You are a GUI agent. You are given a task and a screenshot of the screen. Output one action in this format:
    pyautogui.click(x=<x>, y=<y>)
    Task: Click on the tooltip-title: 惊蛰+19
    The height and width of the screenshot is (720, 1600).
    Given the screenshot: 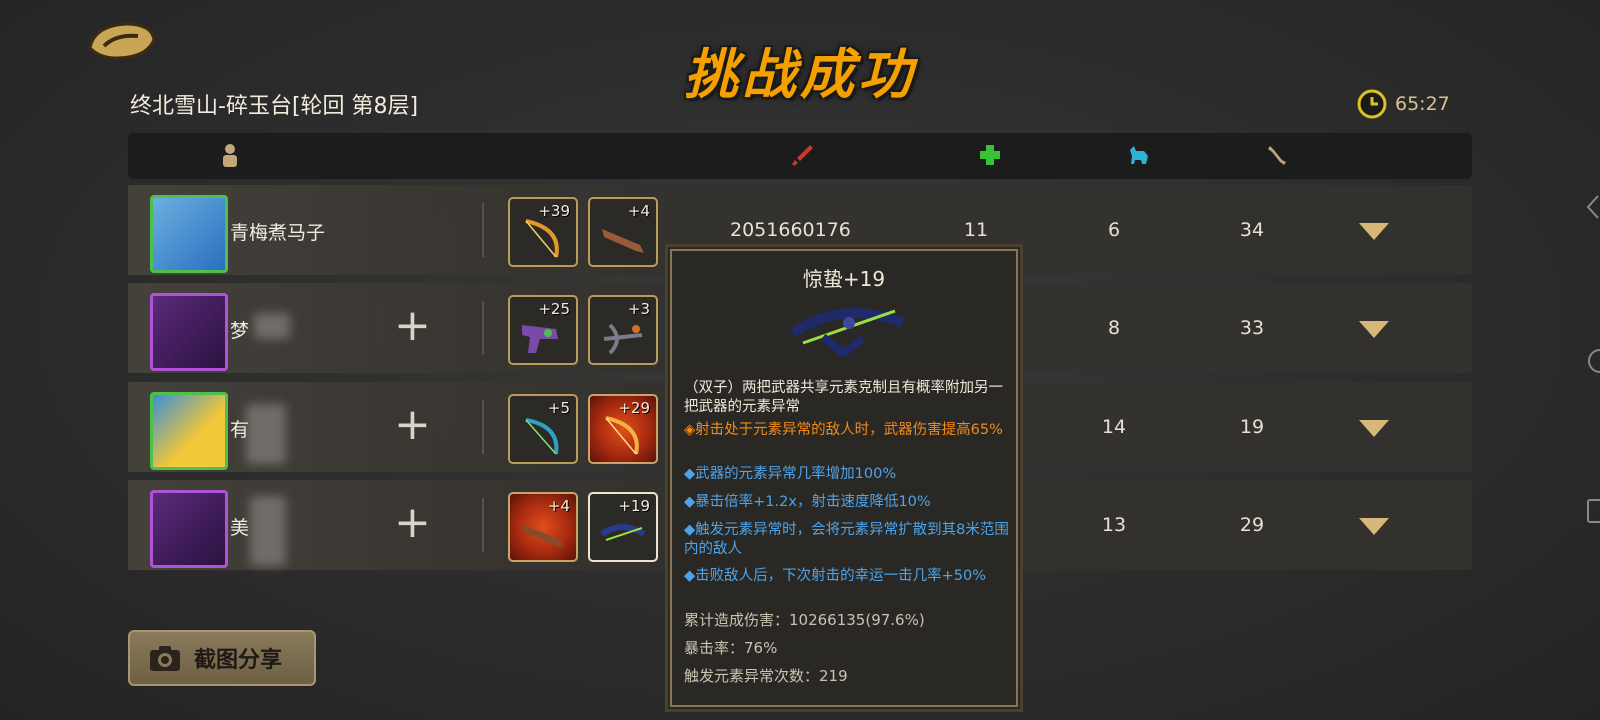 What is the action you would take?
    pyautogui.click(x=844, y=279)
    